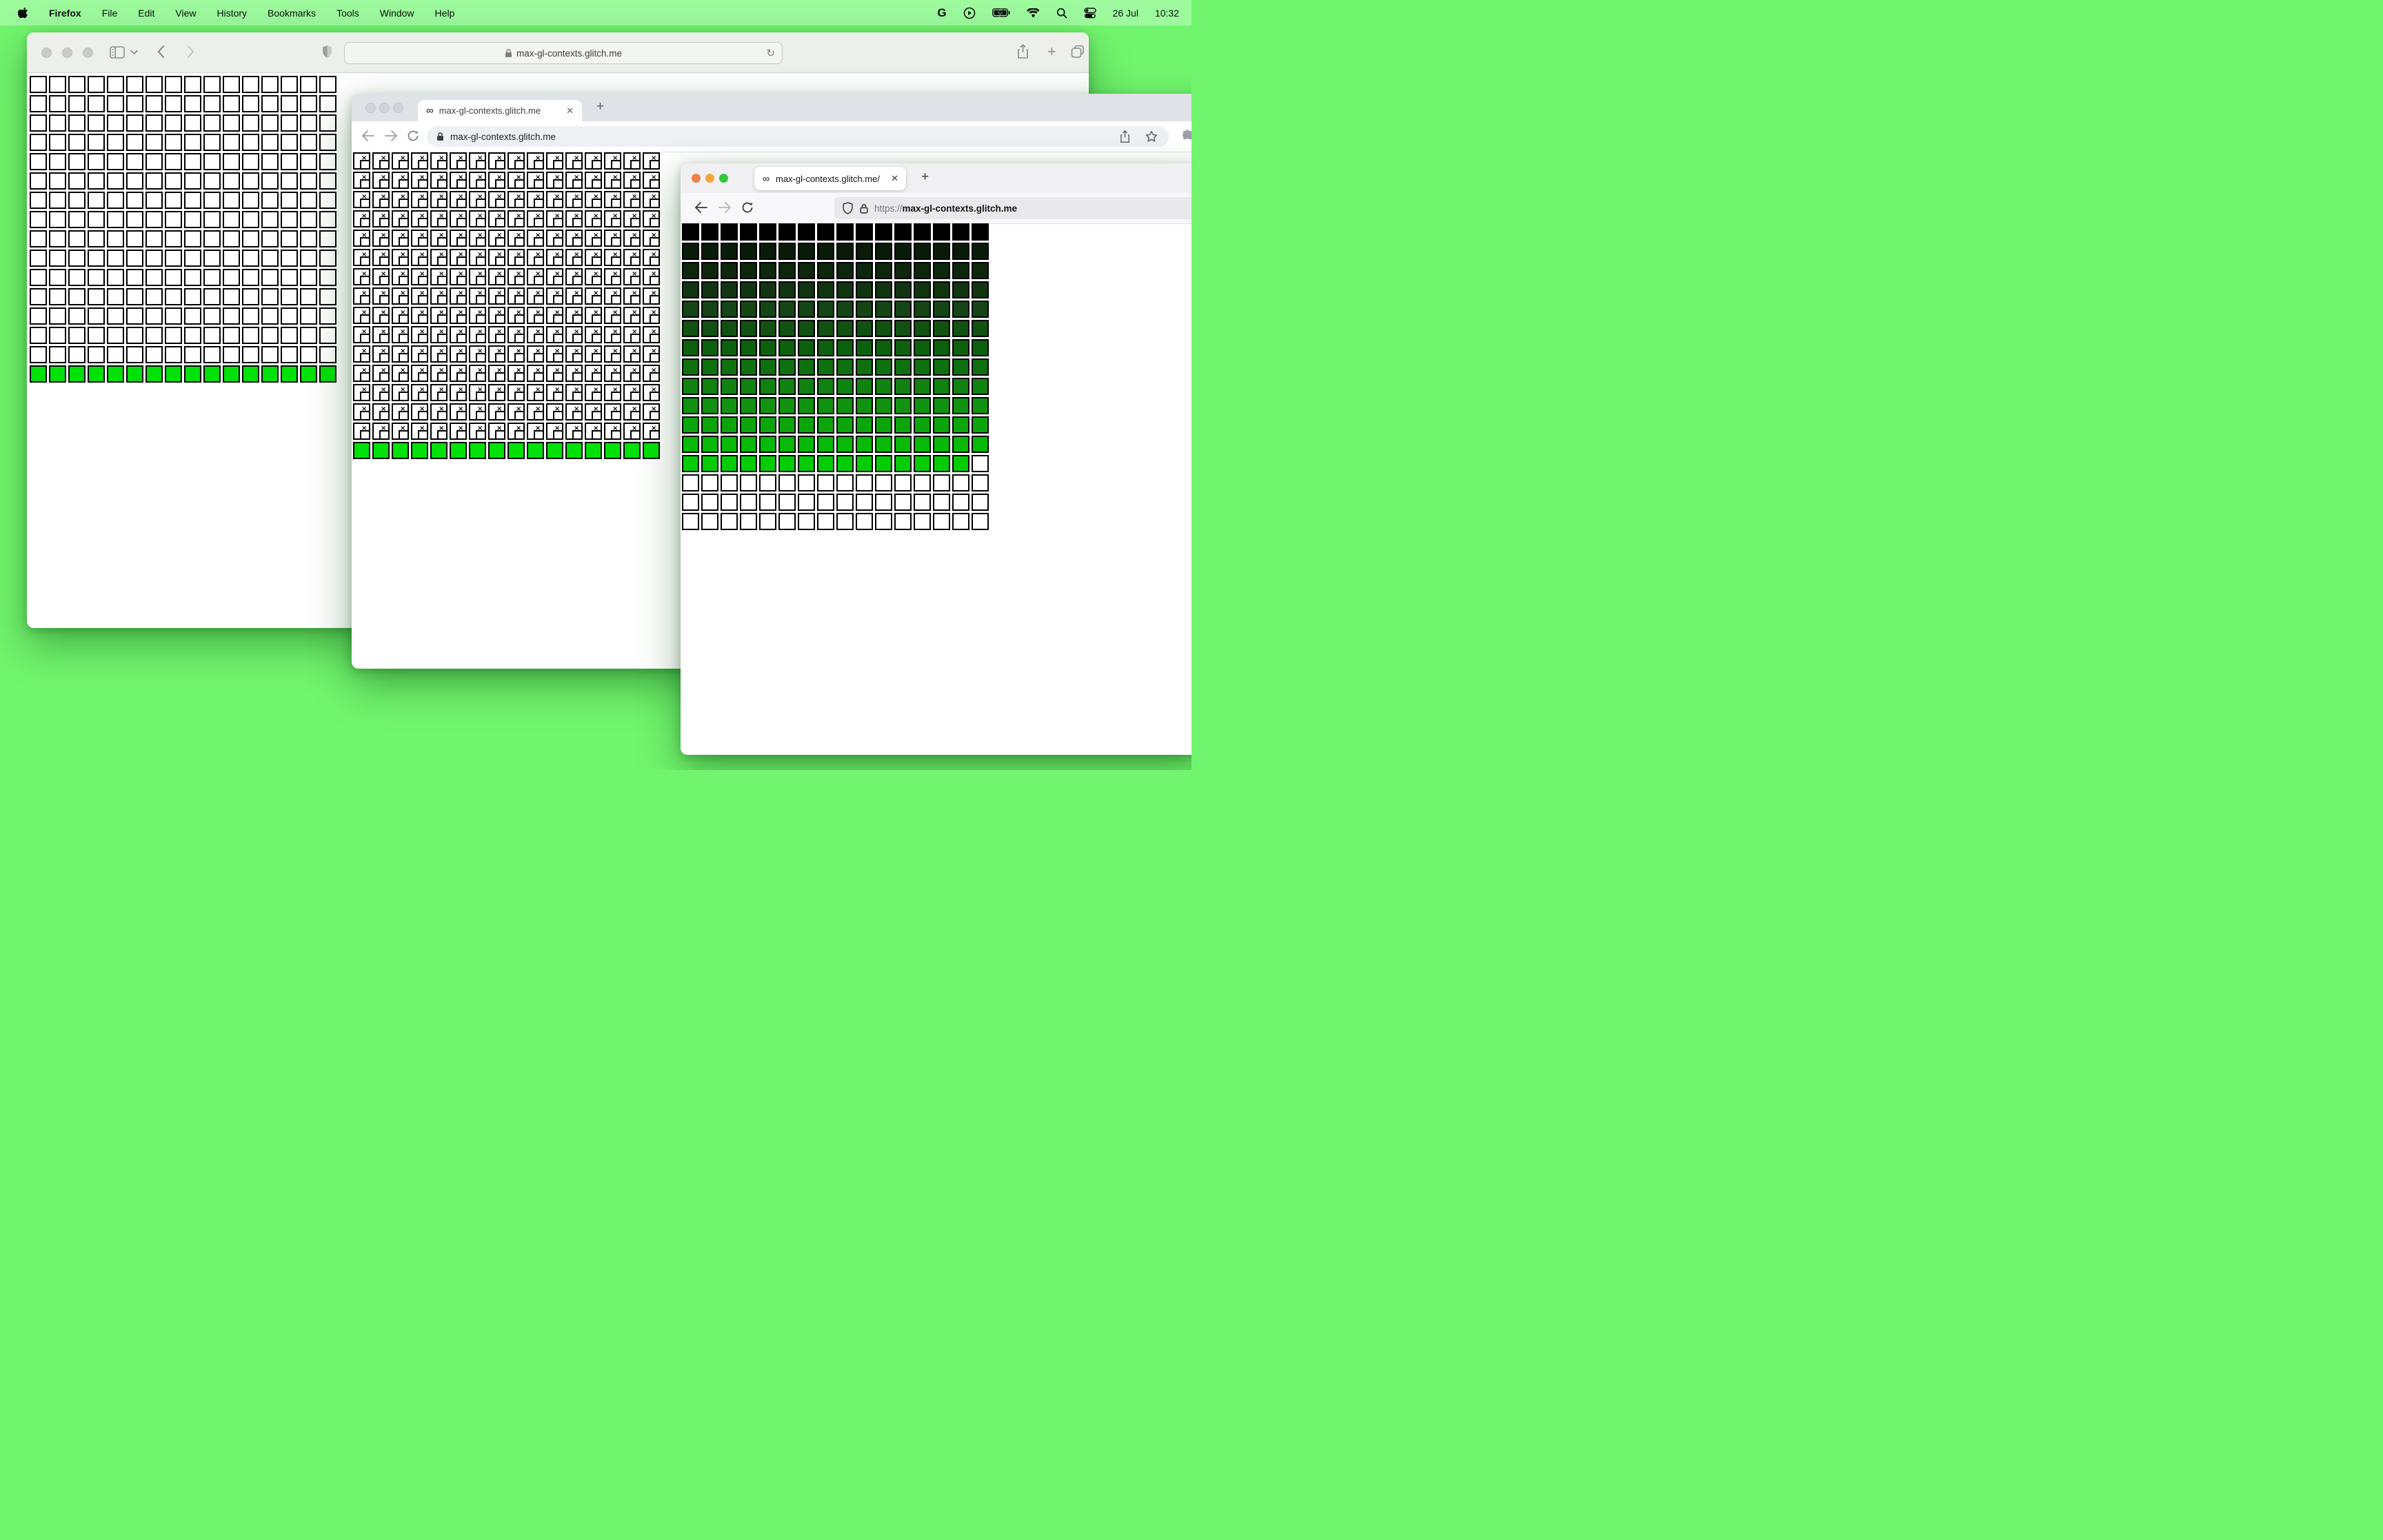  Describe the element at coordinates (709, 178) in the screenshot. I see `firefox-minimize-button` at that location.